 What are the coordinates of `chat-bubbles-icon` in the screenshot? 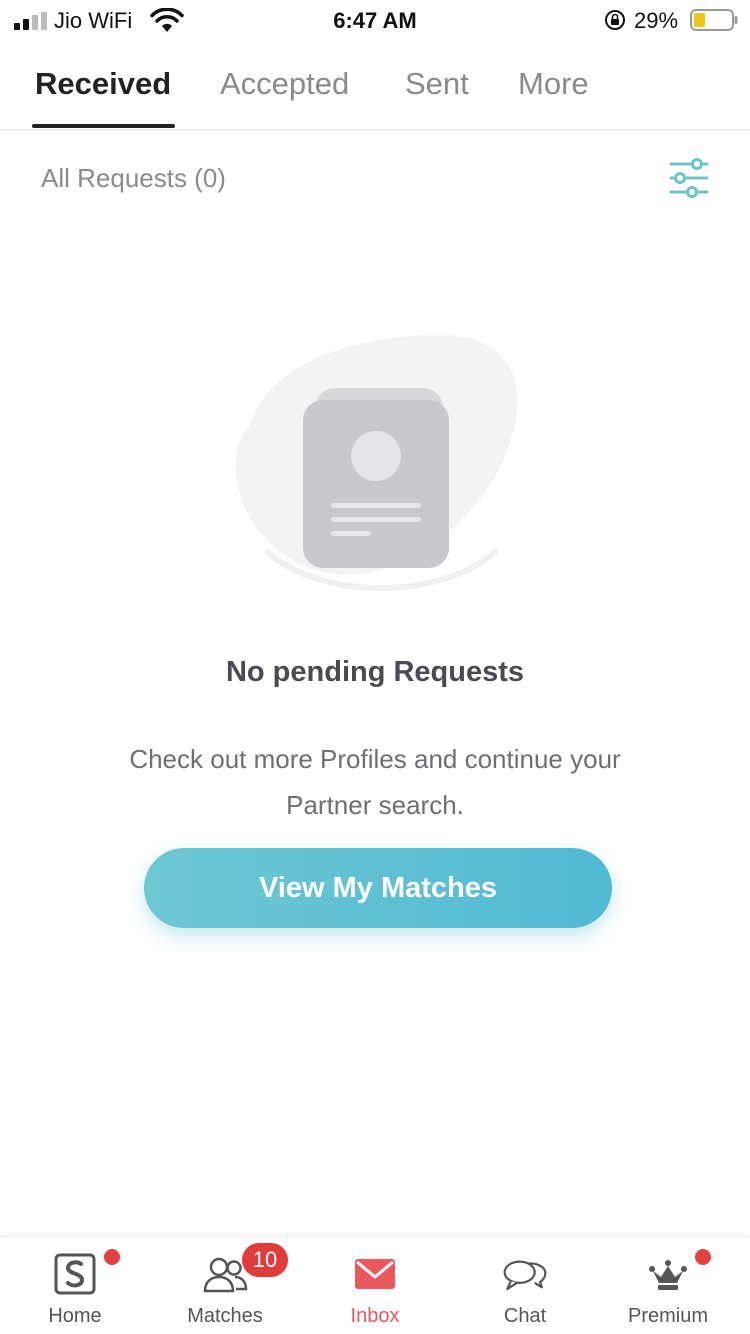 It's located at (525, 1275).